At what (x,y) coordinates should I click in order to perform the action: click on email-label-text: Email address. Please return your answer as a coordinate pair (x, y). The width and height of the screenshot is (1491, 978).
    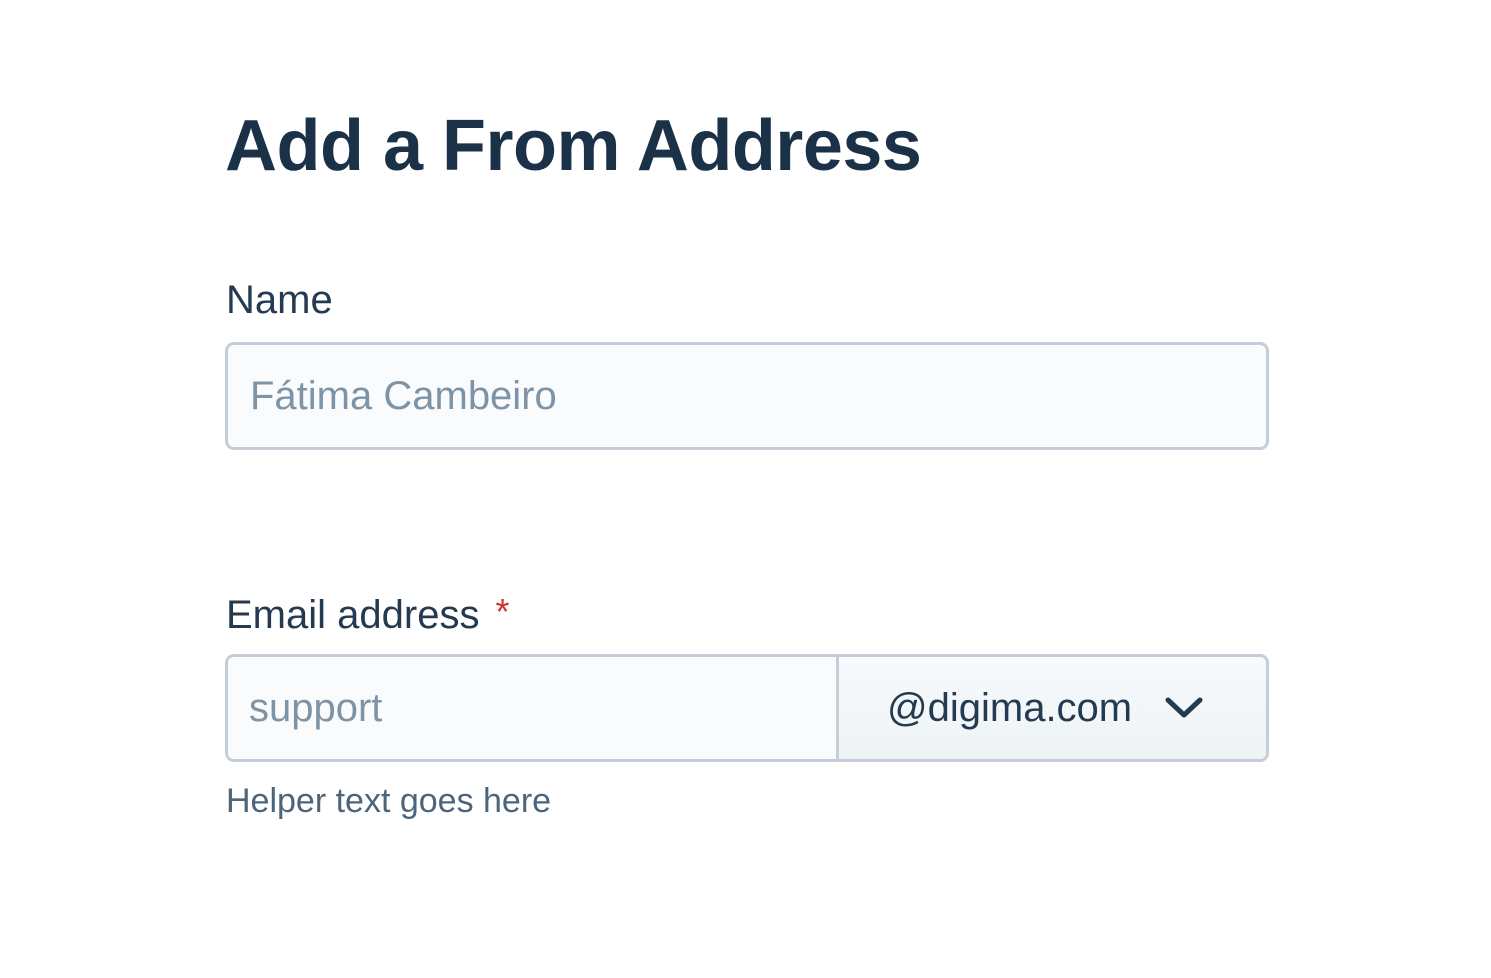
    Looking at the image, I should click on (353, 615).